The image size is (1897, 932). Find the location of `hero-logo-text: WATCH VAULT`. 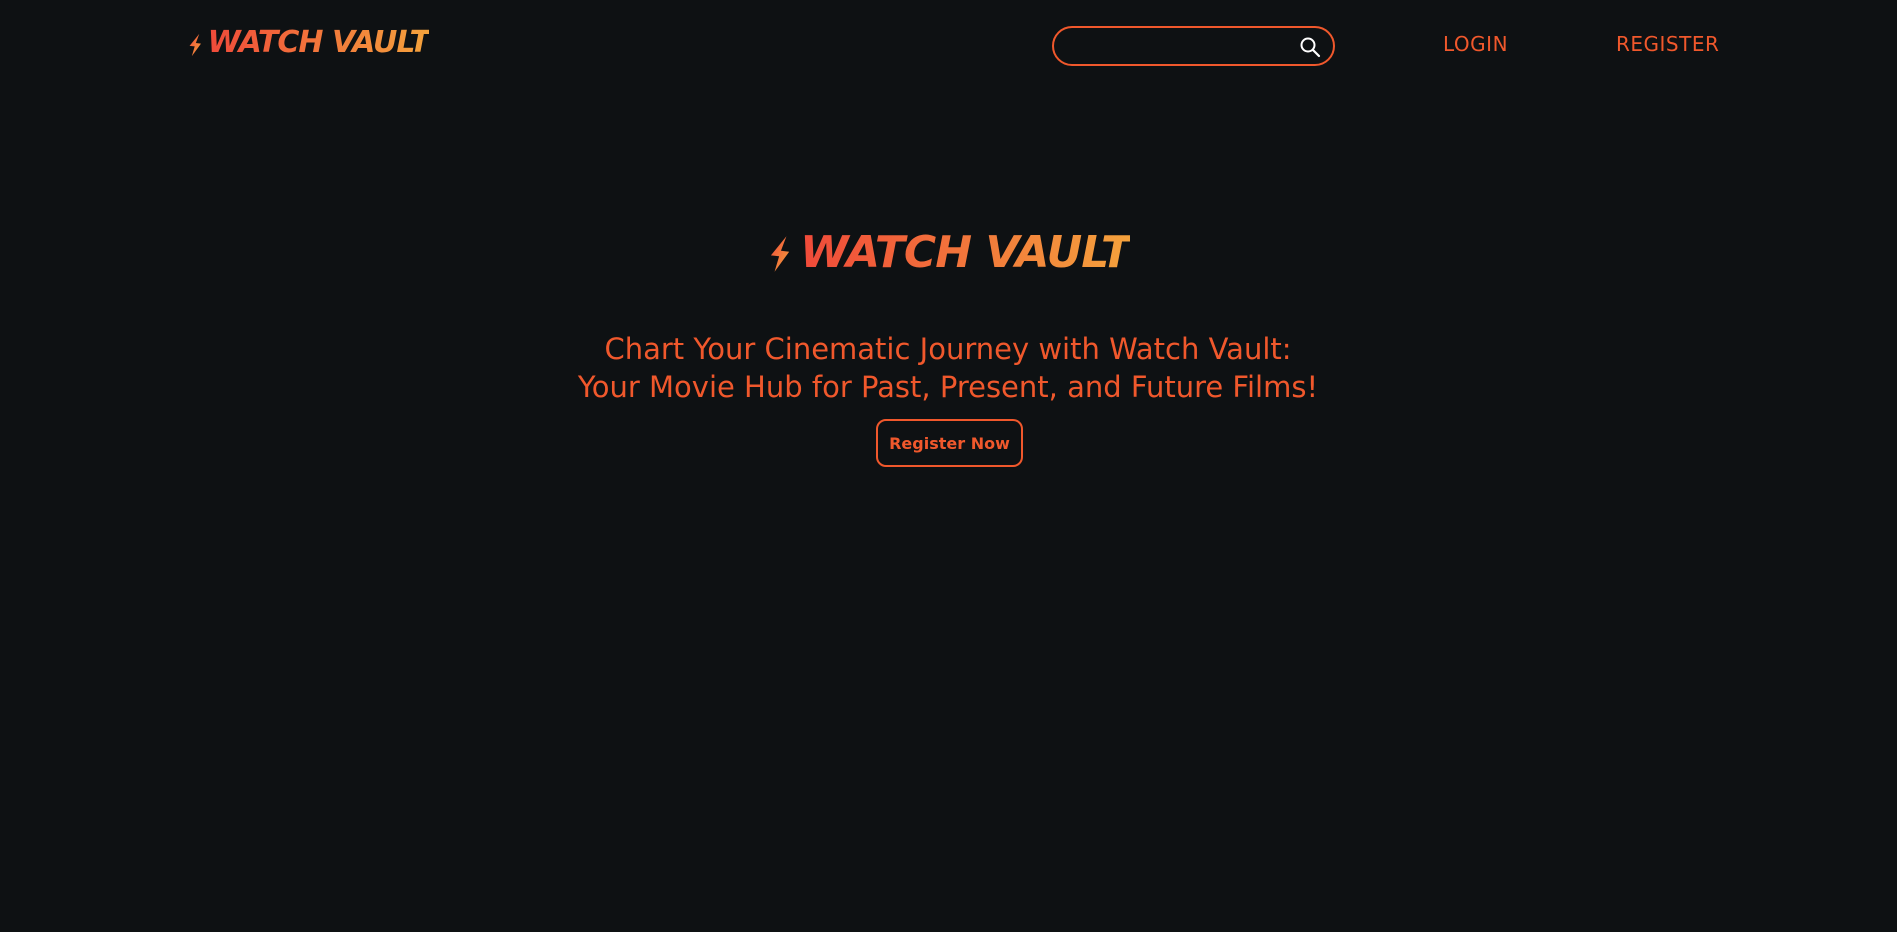

hero-logo-text: WATCH VAULT is located at coordinates (965, 252).